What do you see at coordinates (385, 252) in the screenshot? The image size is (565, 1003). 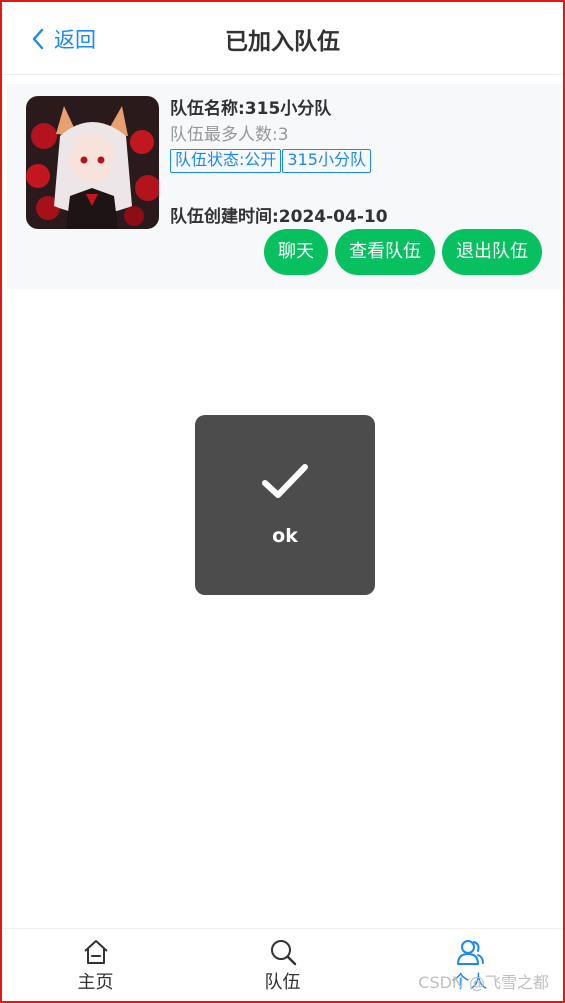 I see `view-team-button: 查看队伍` at bounding box center [385, 252].